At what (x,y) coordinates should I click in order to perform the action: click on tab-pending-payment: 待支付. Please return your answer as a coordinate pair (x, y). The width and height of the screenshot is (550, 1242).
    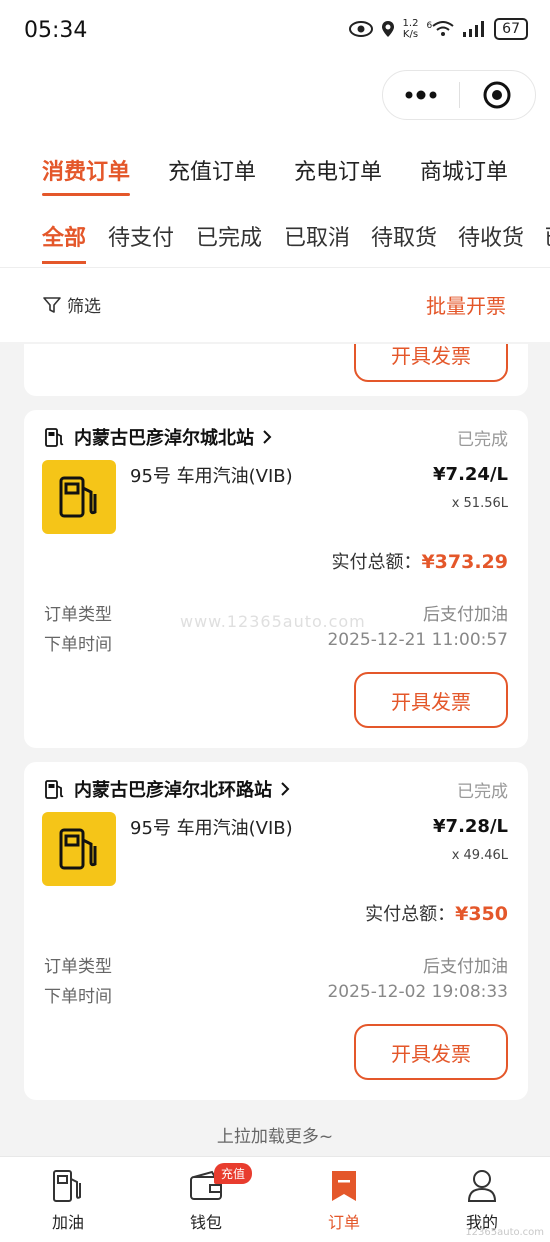
    Looking at the image, I should click on (141, 236).